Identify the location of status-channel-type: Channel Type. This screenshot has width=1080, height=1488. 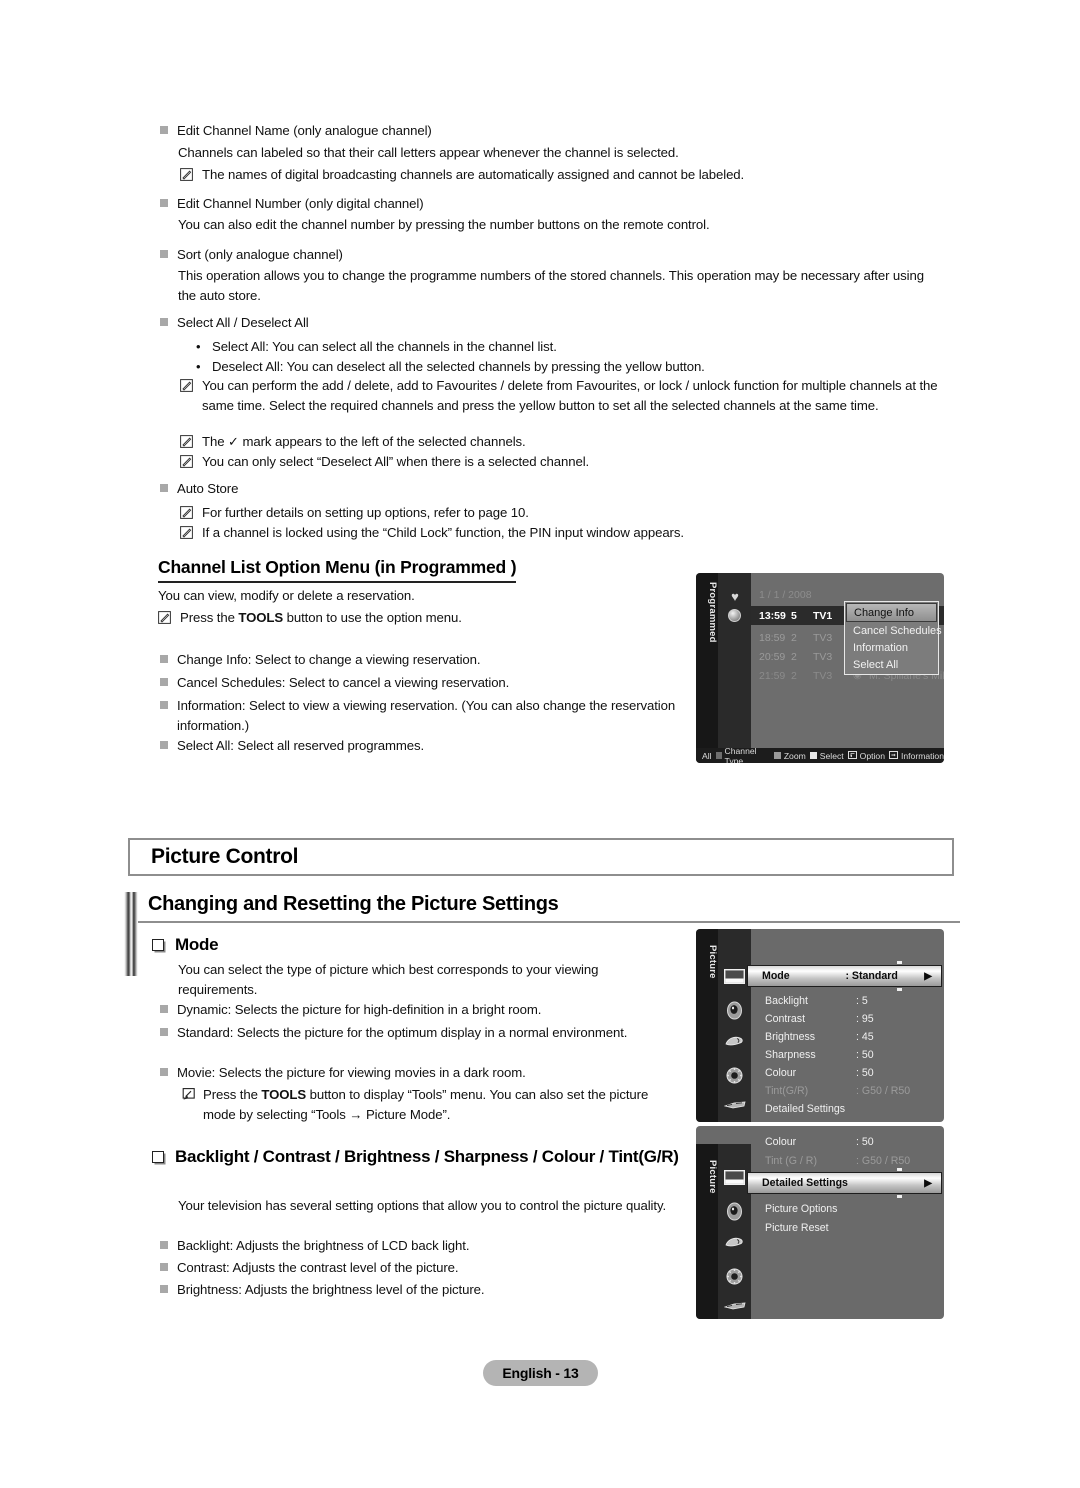
(742, 754).